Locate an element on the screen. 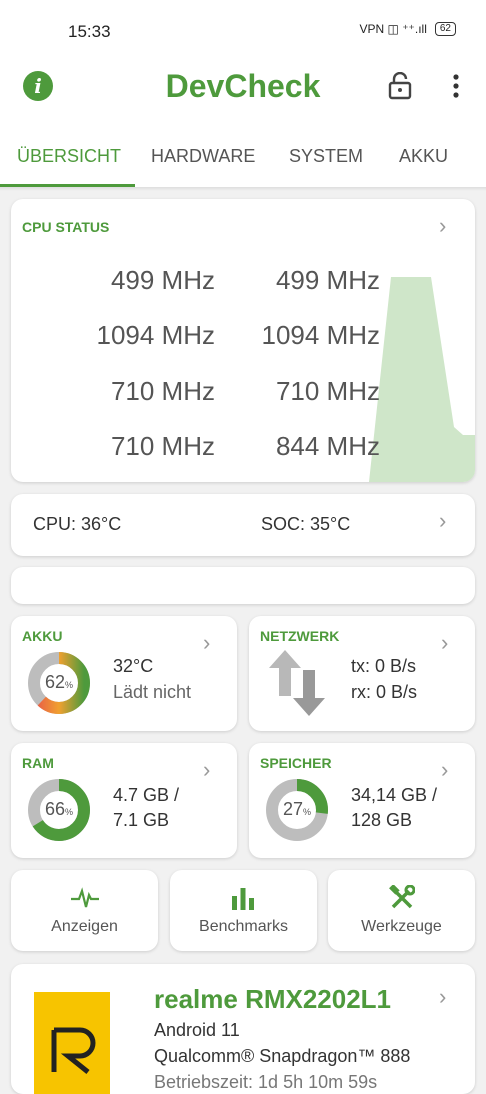 The width and height of the screenshot is (486, 1094). status-icons: VPN ◫ ⁺⁺.ıll 62 is located at coordinates (408, 29).